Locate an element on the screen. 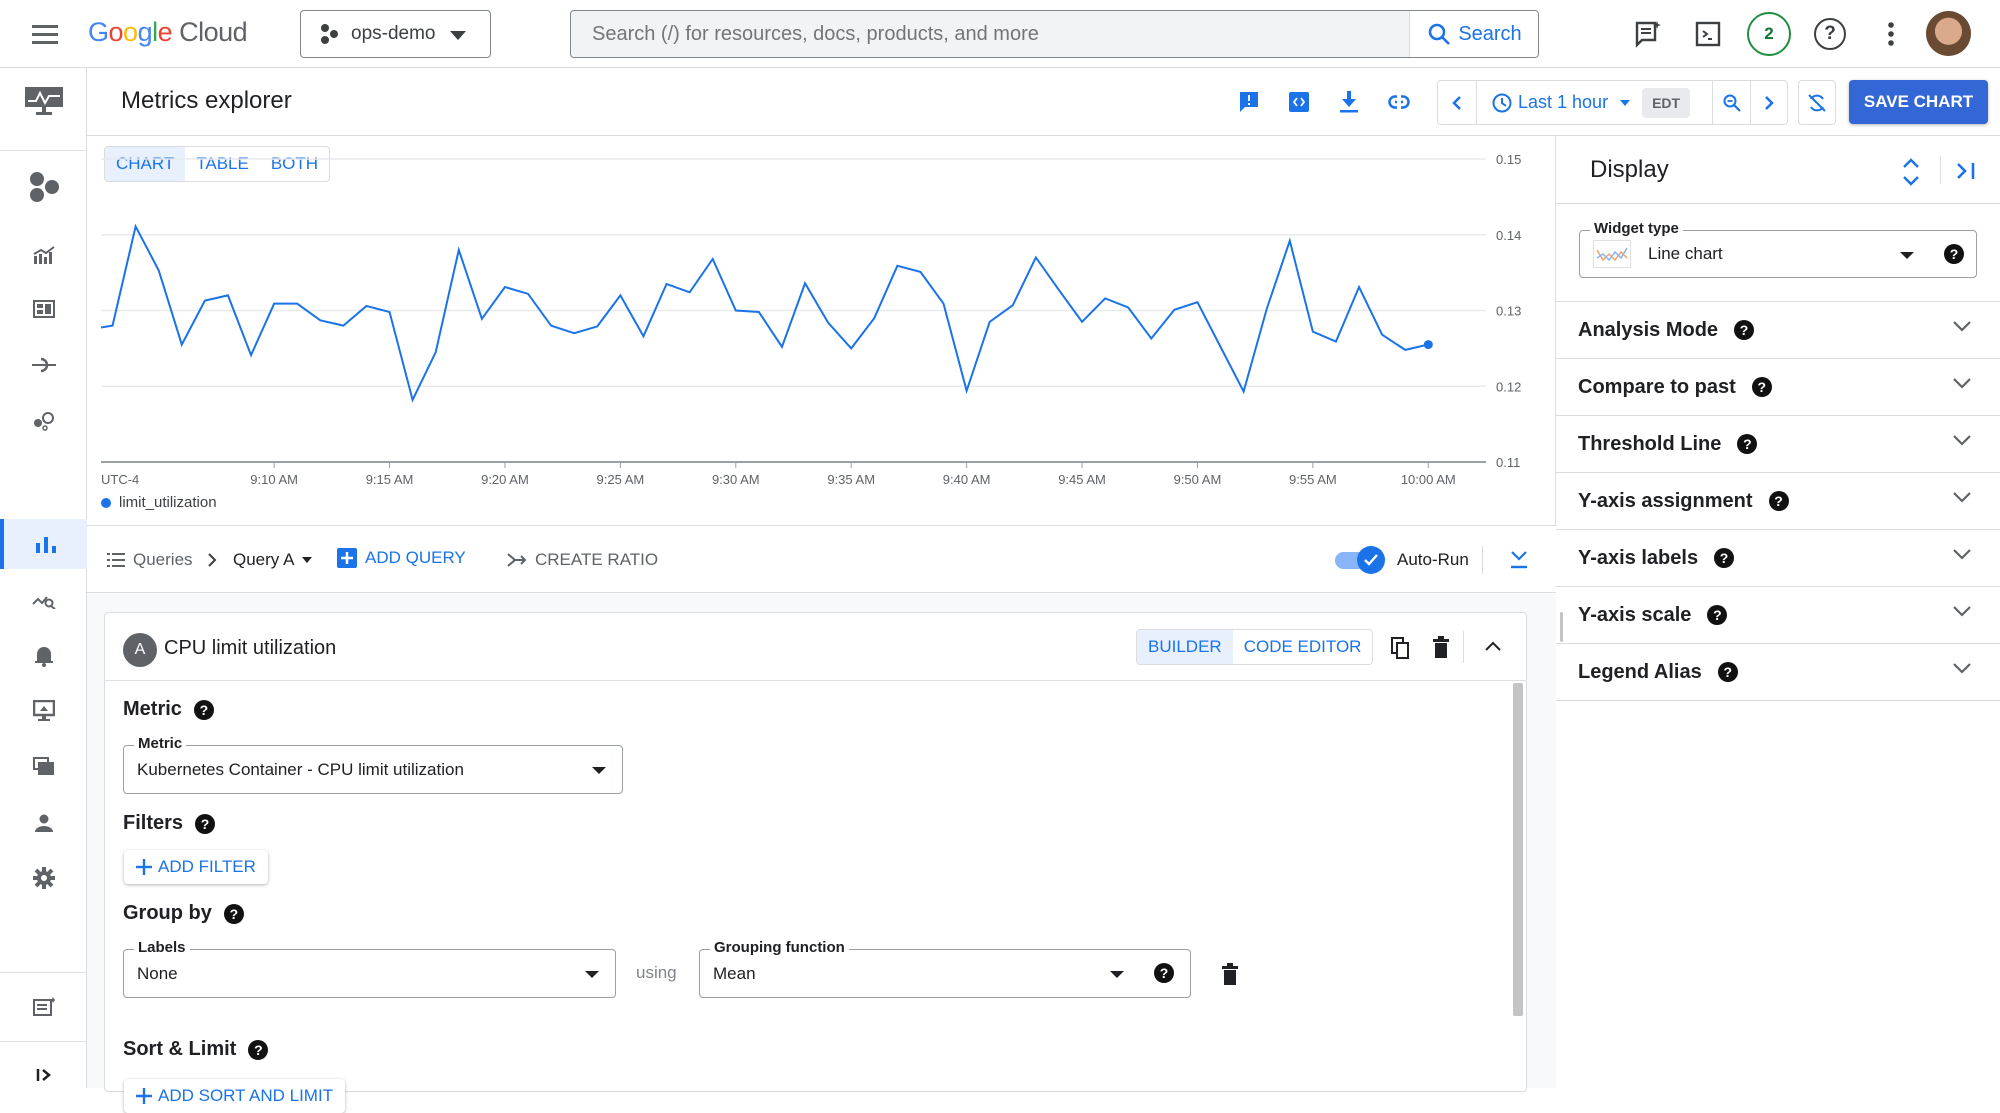 This screenshot has width=2000, height=1113. nav-logs-explorer is located at coordinates (43, 600).